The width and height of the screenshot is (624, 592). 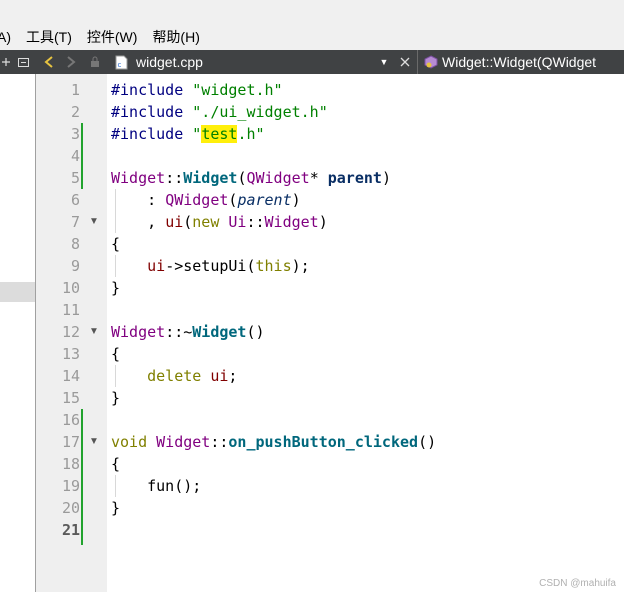 I want to click on code-line-2: #include "./ui_widget.h", so click(x=219, y=112).